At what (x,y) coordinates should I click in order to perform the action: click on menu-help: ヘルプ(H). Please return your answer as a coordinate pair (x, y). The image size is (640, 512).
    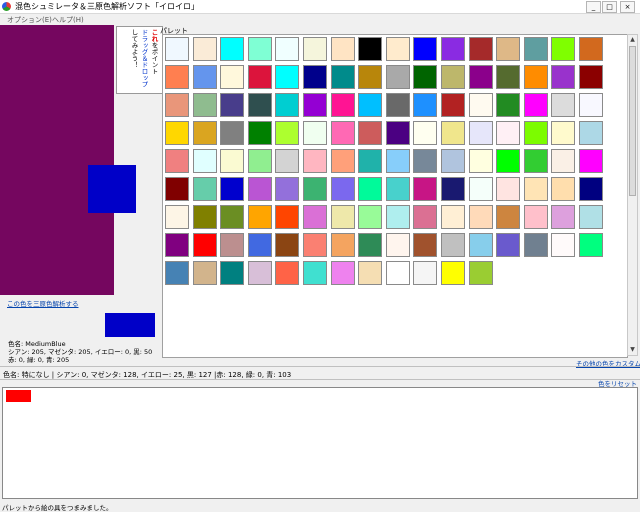
    Looking at the image, I should click on (68, 20).